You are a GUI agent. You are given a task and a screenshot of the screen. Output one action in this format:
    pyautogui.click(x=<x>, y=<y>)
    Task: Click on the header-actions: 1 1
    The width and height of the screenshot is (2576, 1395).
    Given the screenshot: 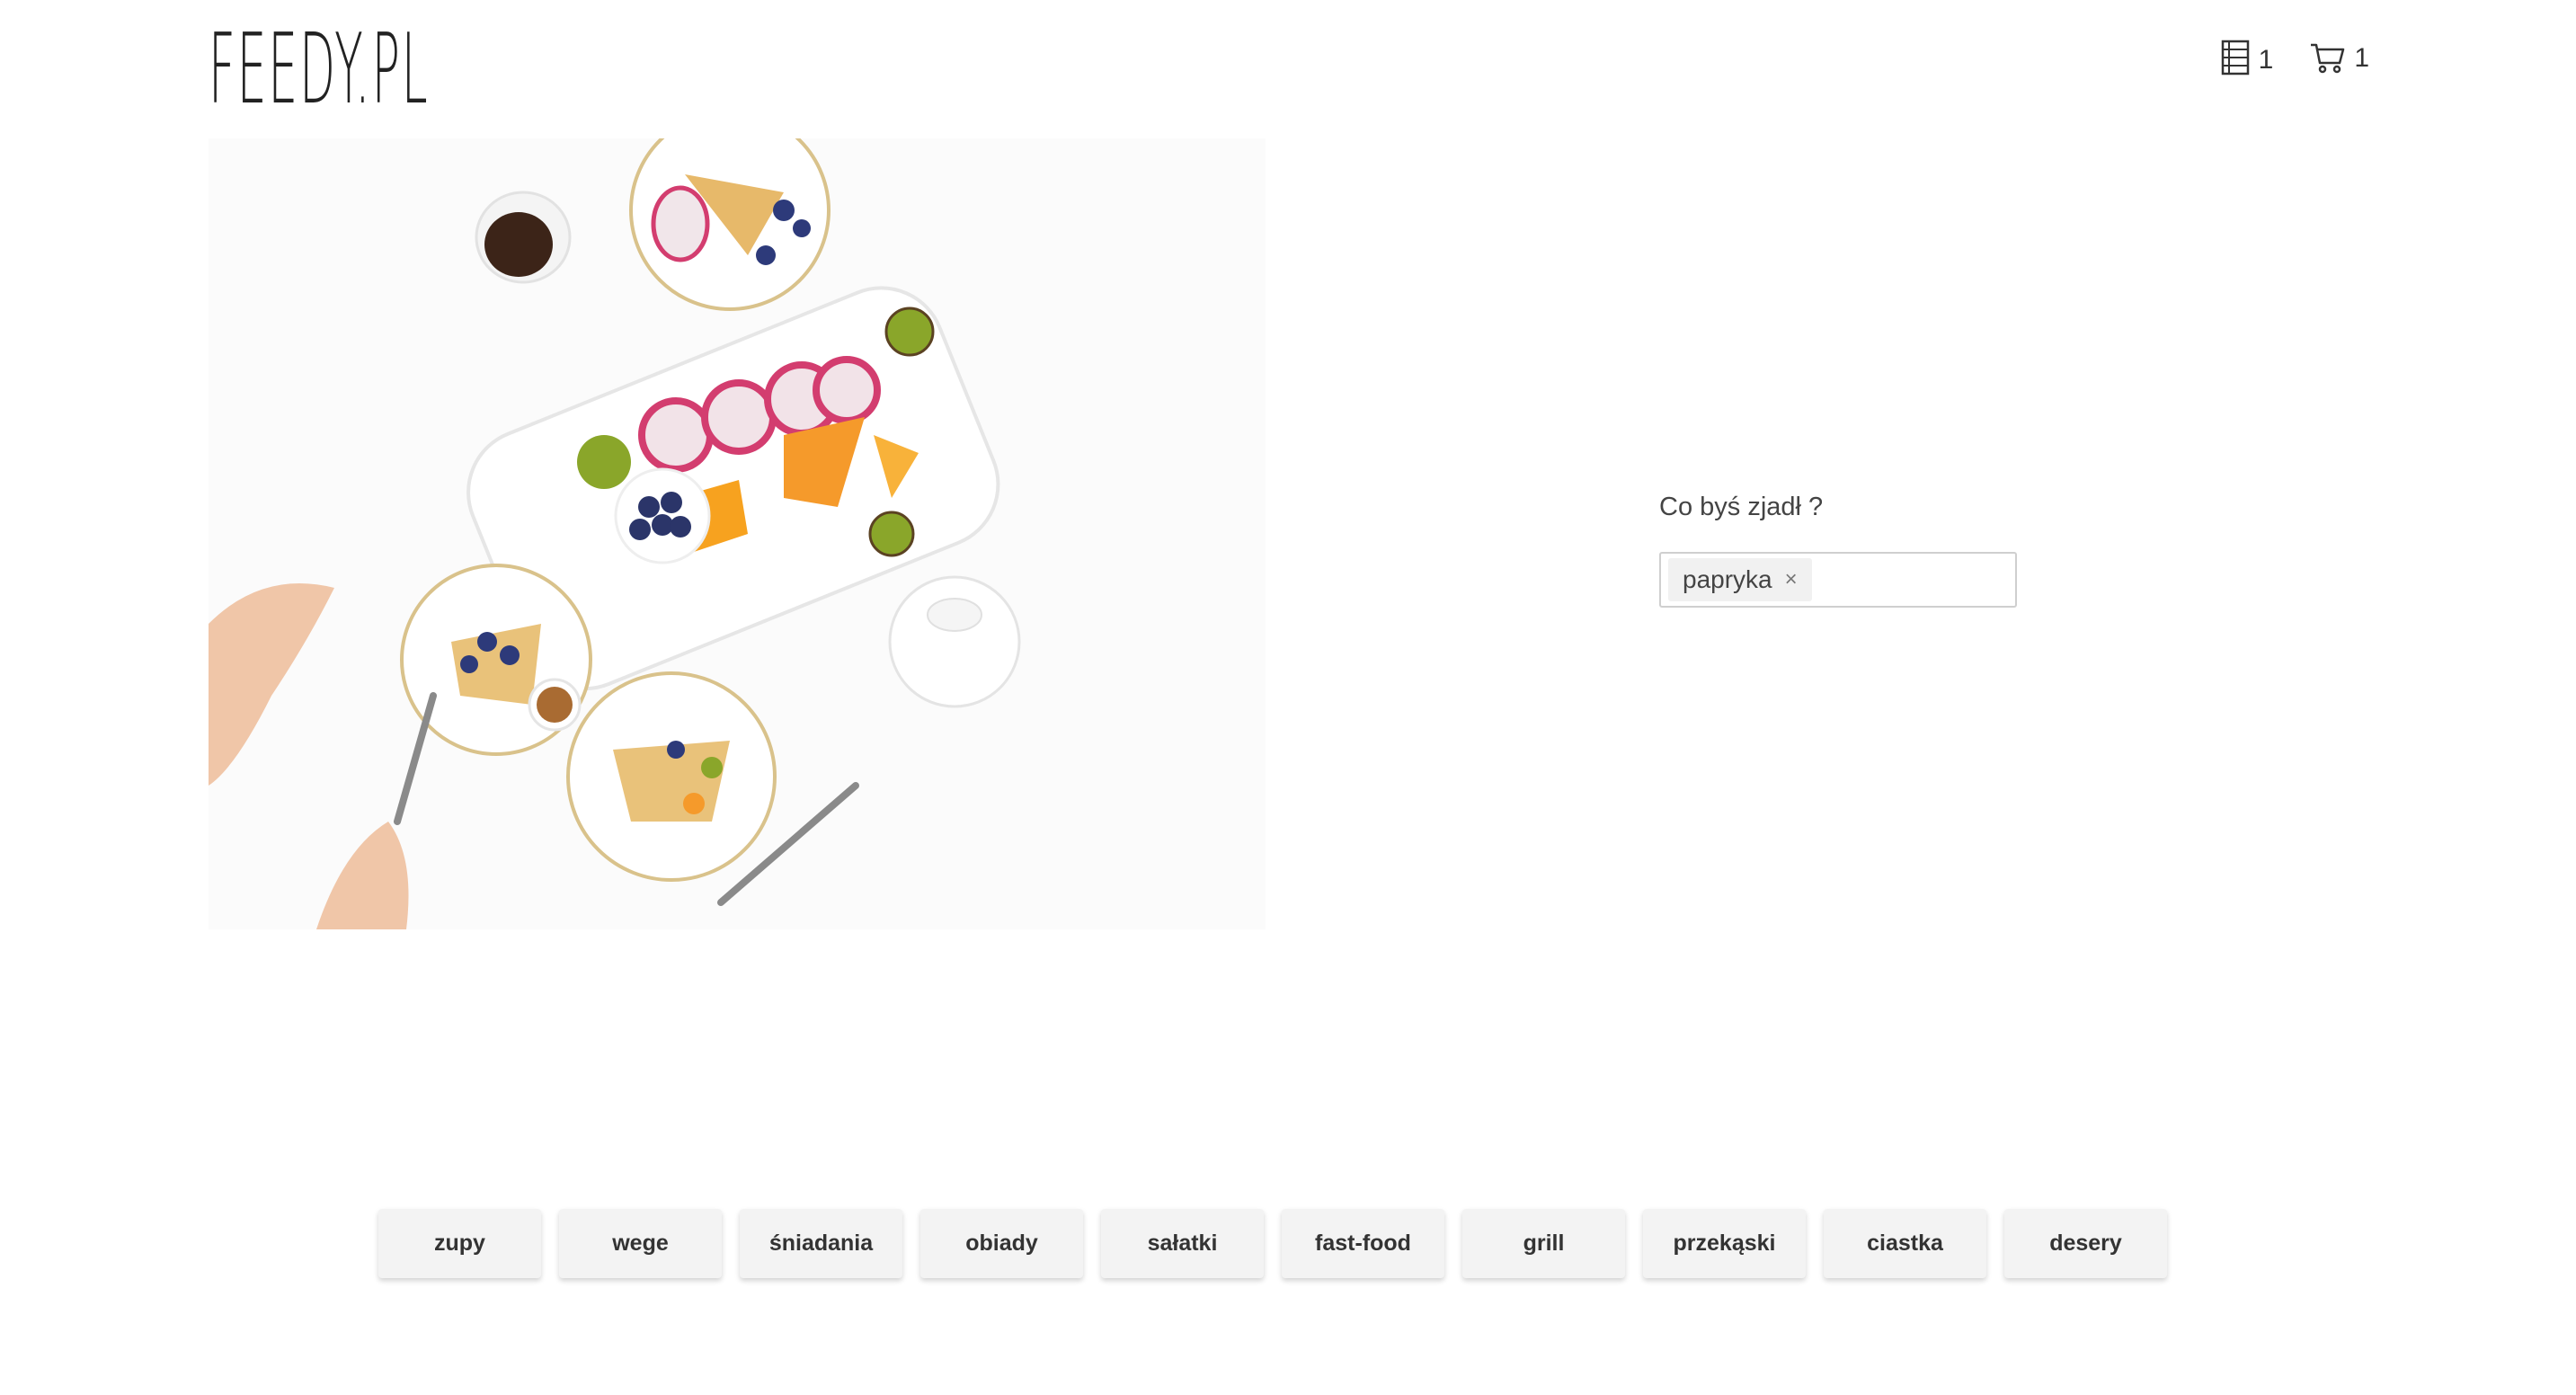 What is the action you would take?
    pyautogui.click(x=2295, y=58)
    